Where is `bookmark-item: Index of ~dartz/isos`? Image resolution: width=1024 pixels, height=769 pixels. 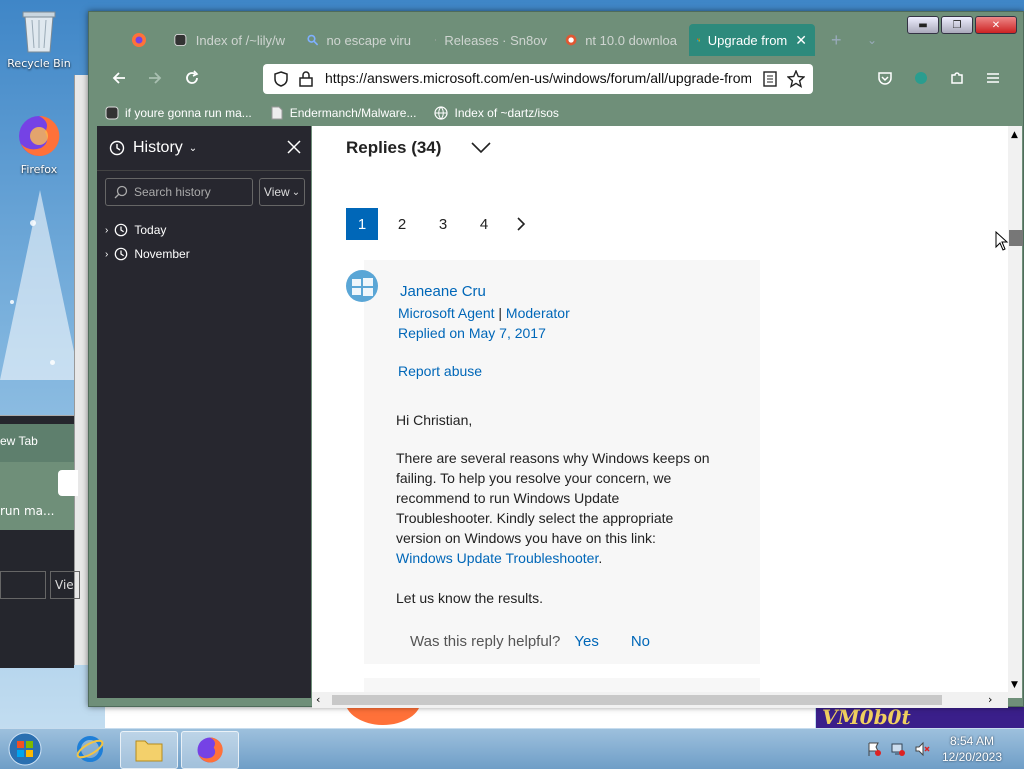
bookmark-item: Index of ~dartz/isos is located at coordinates (496, 113).